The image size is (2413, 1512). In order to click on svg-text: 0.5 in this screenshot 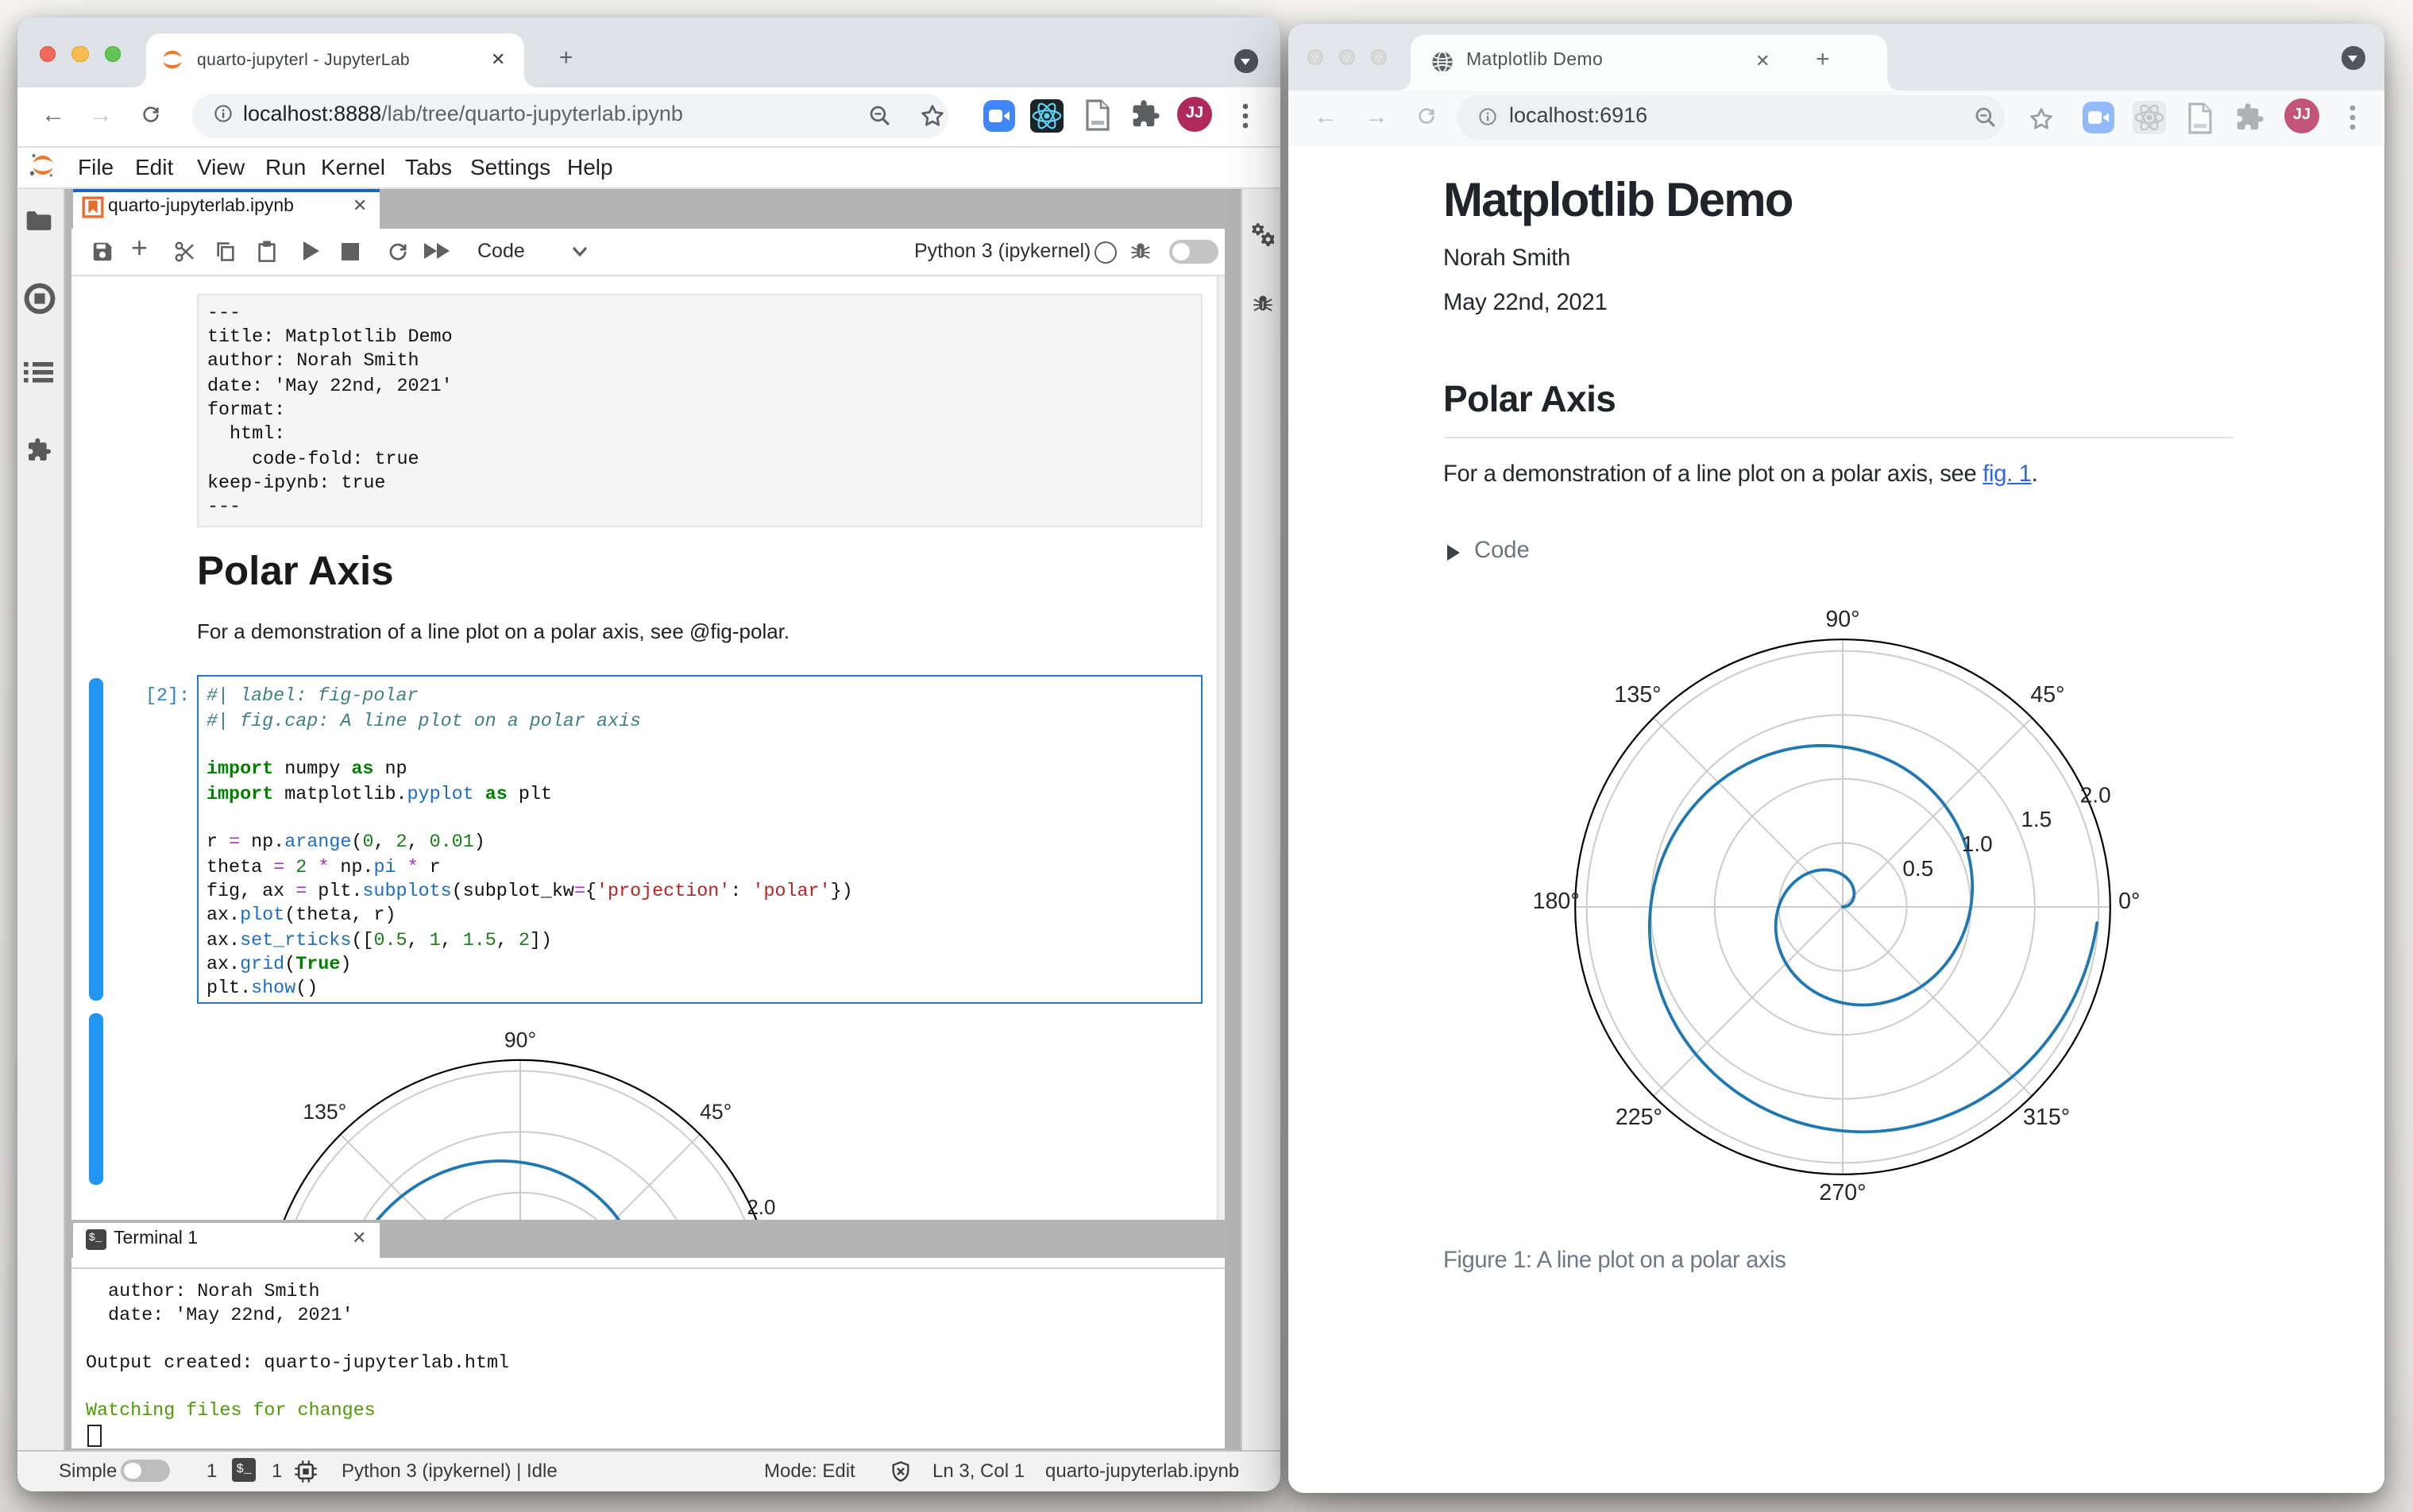, I will do `click(1917, 867)`.